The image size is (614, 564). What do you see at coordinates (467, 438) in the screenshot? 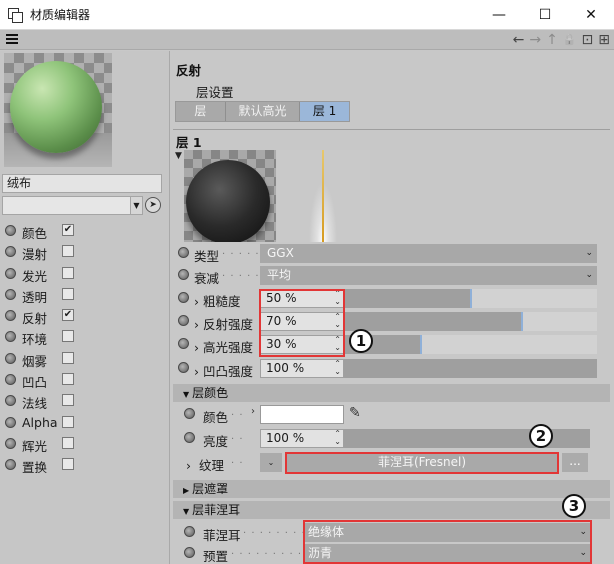
I see `brightness-slider` at bounding box center [467, 438].